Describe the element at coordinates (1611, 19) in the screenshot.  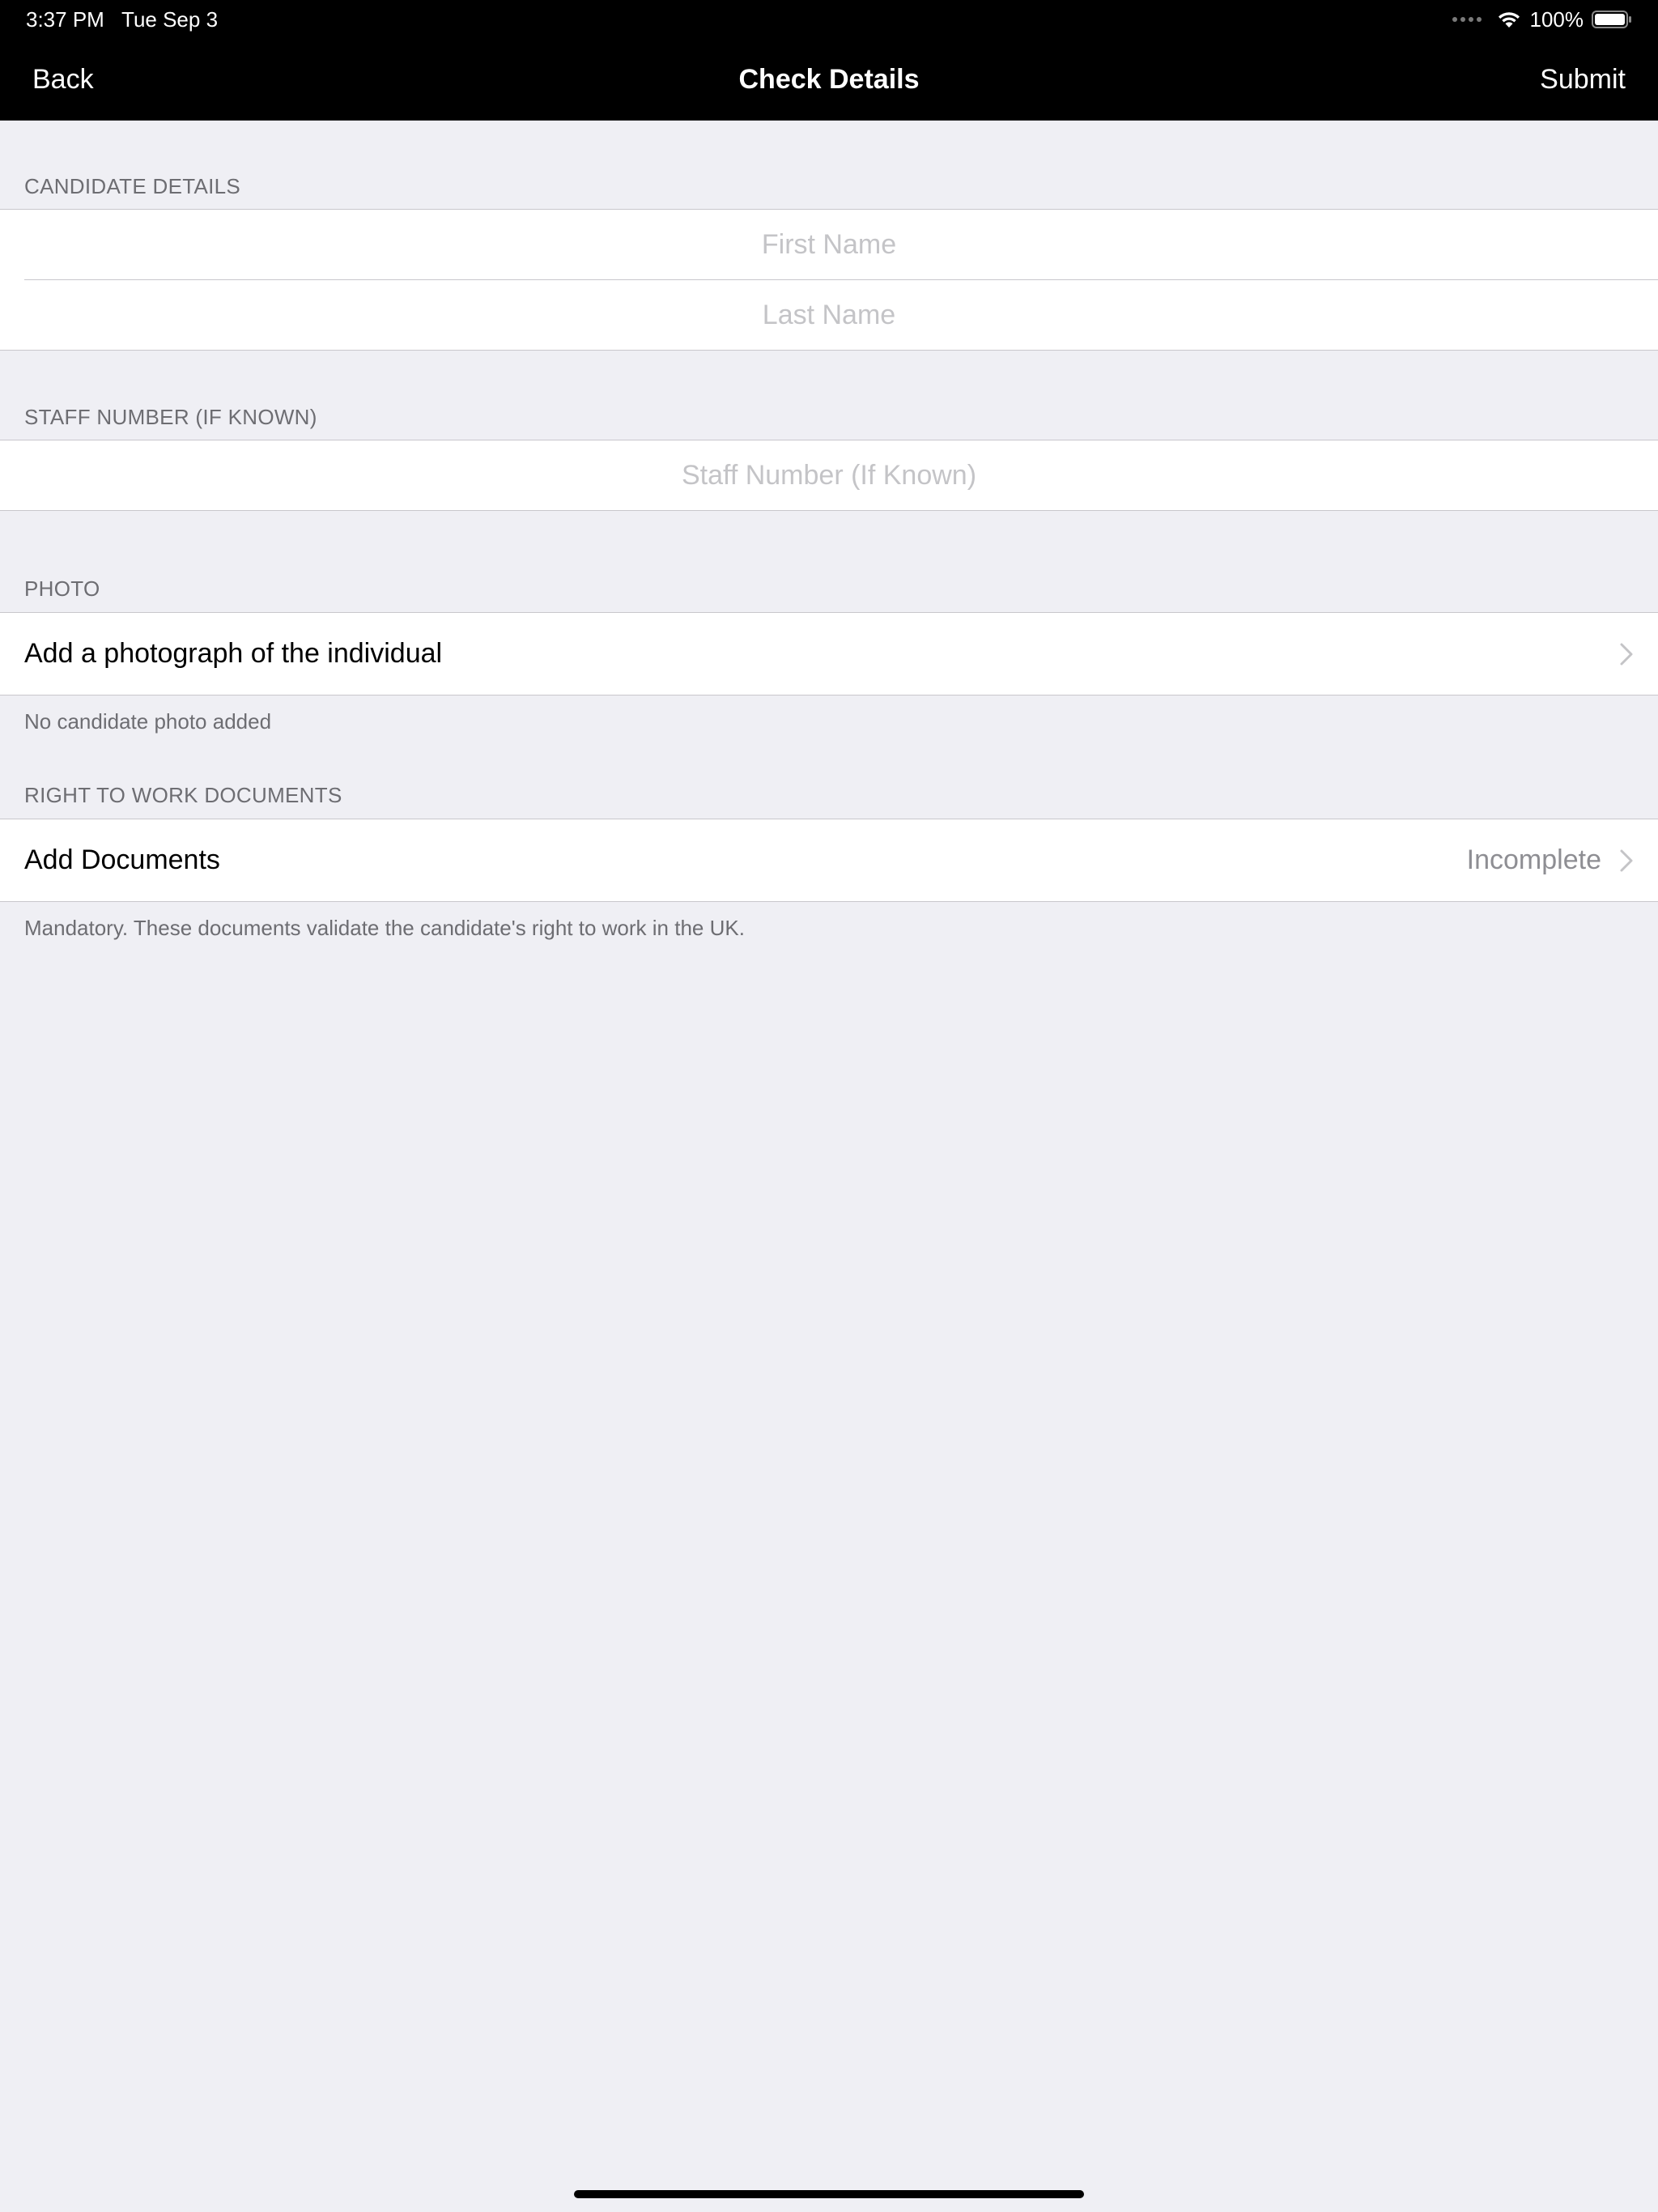
I see `battery-icon` at that location.